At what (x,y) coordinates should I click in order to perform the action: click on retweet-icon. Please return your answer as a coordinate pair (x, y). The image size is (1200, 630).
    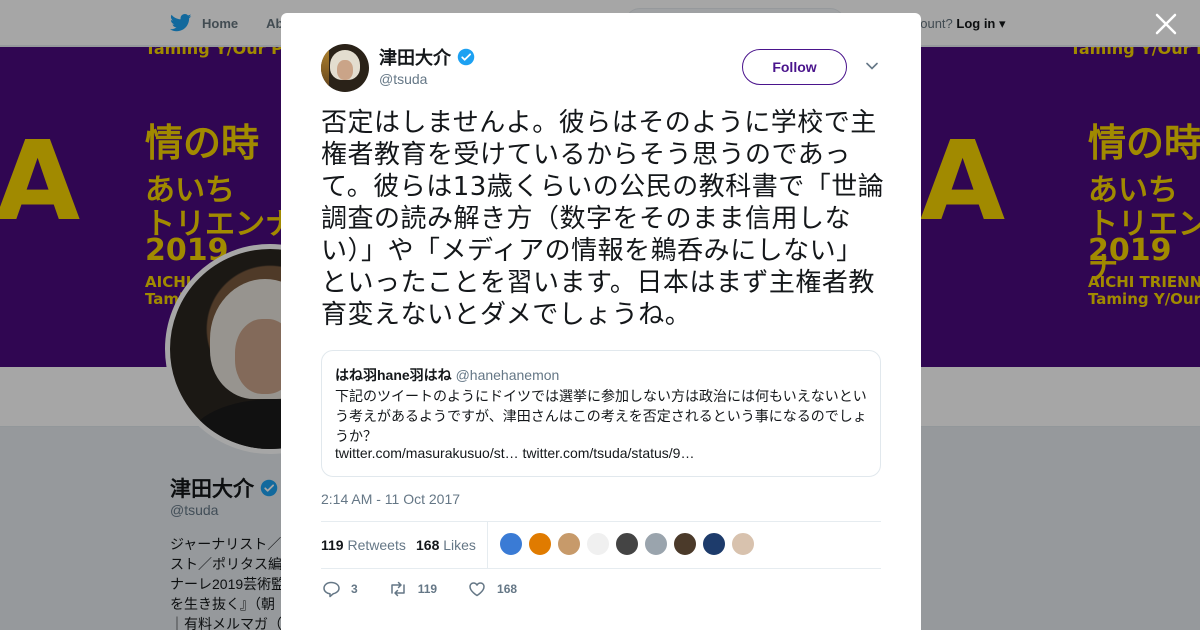
    Looking at the image, I should click on (397, 589).